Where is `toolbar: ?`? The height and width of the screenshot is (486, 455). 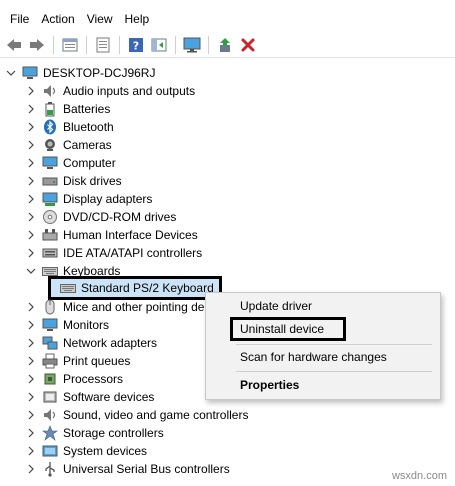
toolbar: ? is located at coordinates (227, 45).